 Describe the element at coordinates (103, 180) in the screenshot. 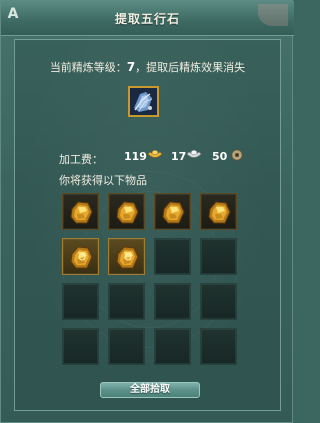

I see `gain-label: 你将获得以下物品` at that location.